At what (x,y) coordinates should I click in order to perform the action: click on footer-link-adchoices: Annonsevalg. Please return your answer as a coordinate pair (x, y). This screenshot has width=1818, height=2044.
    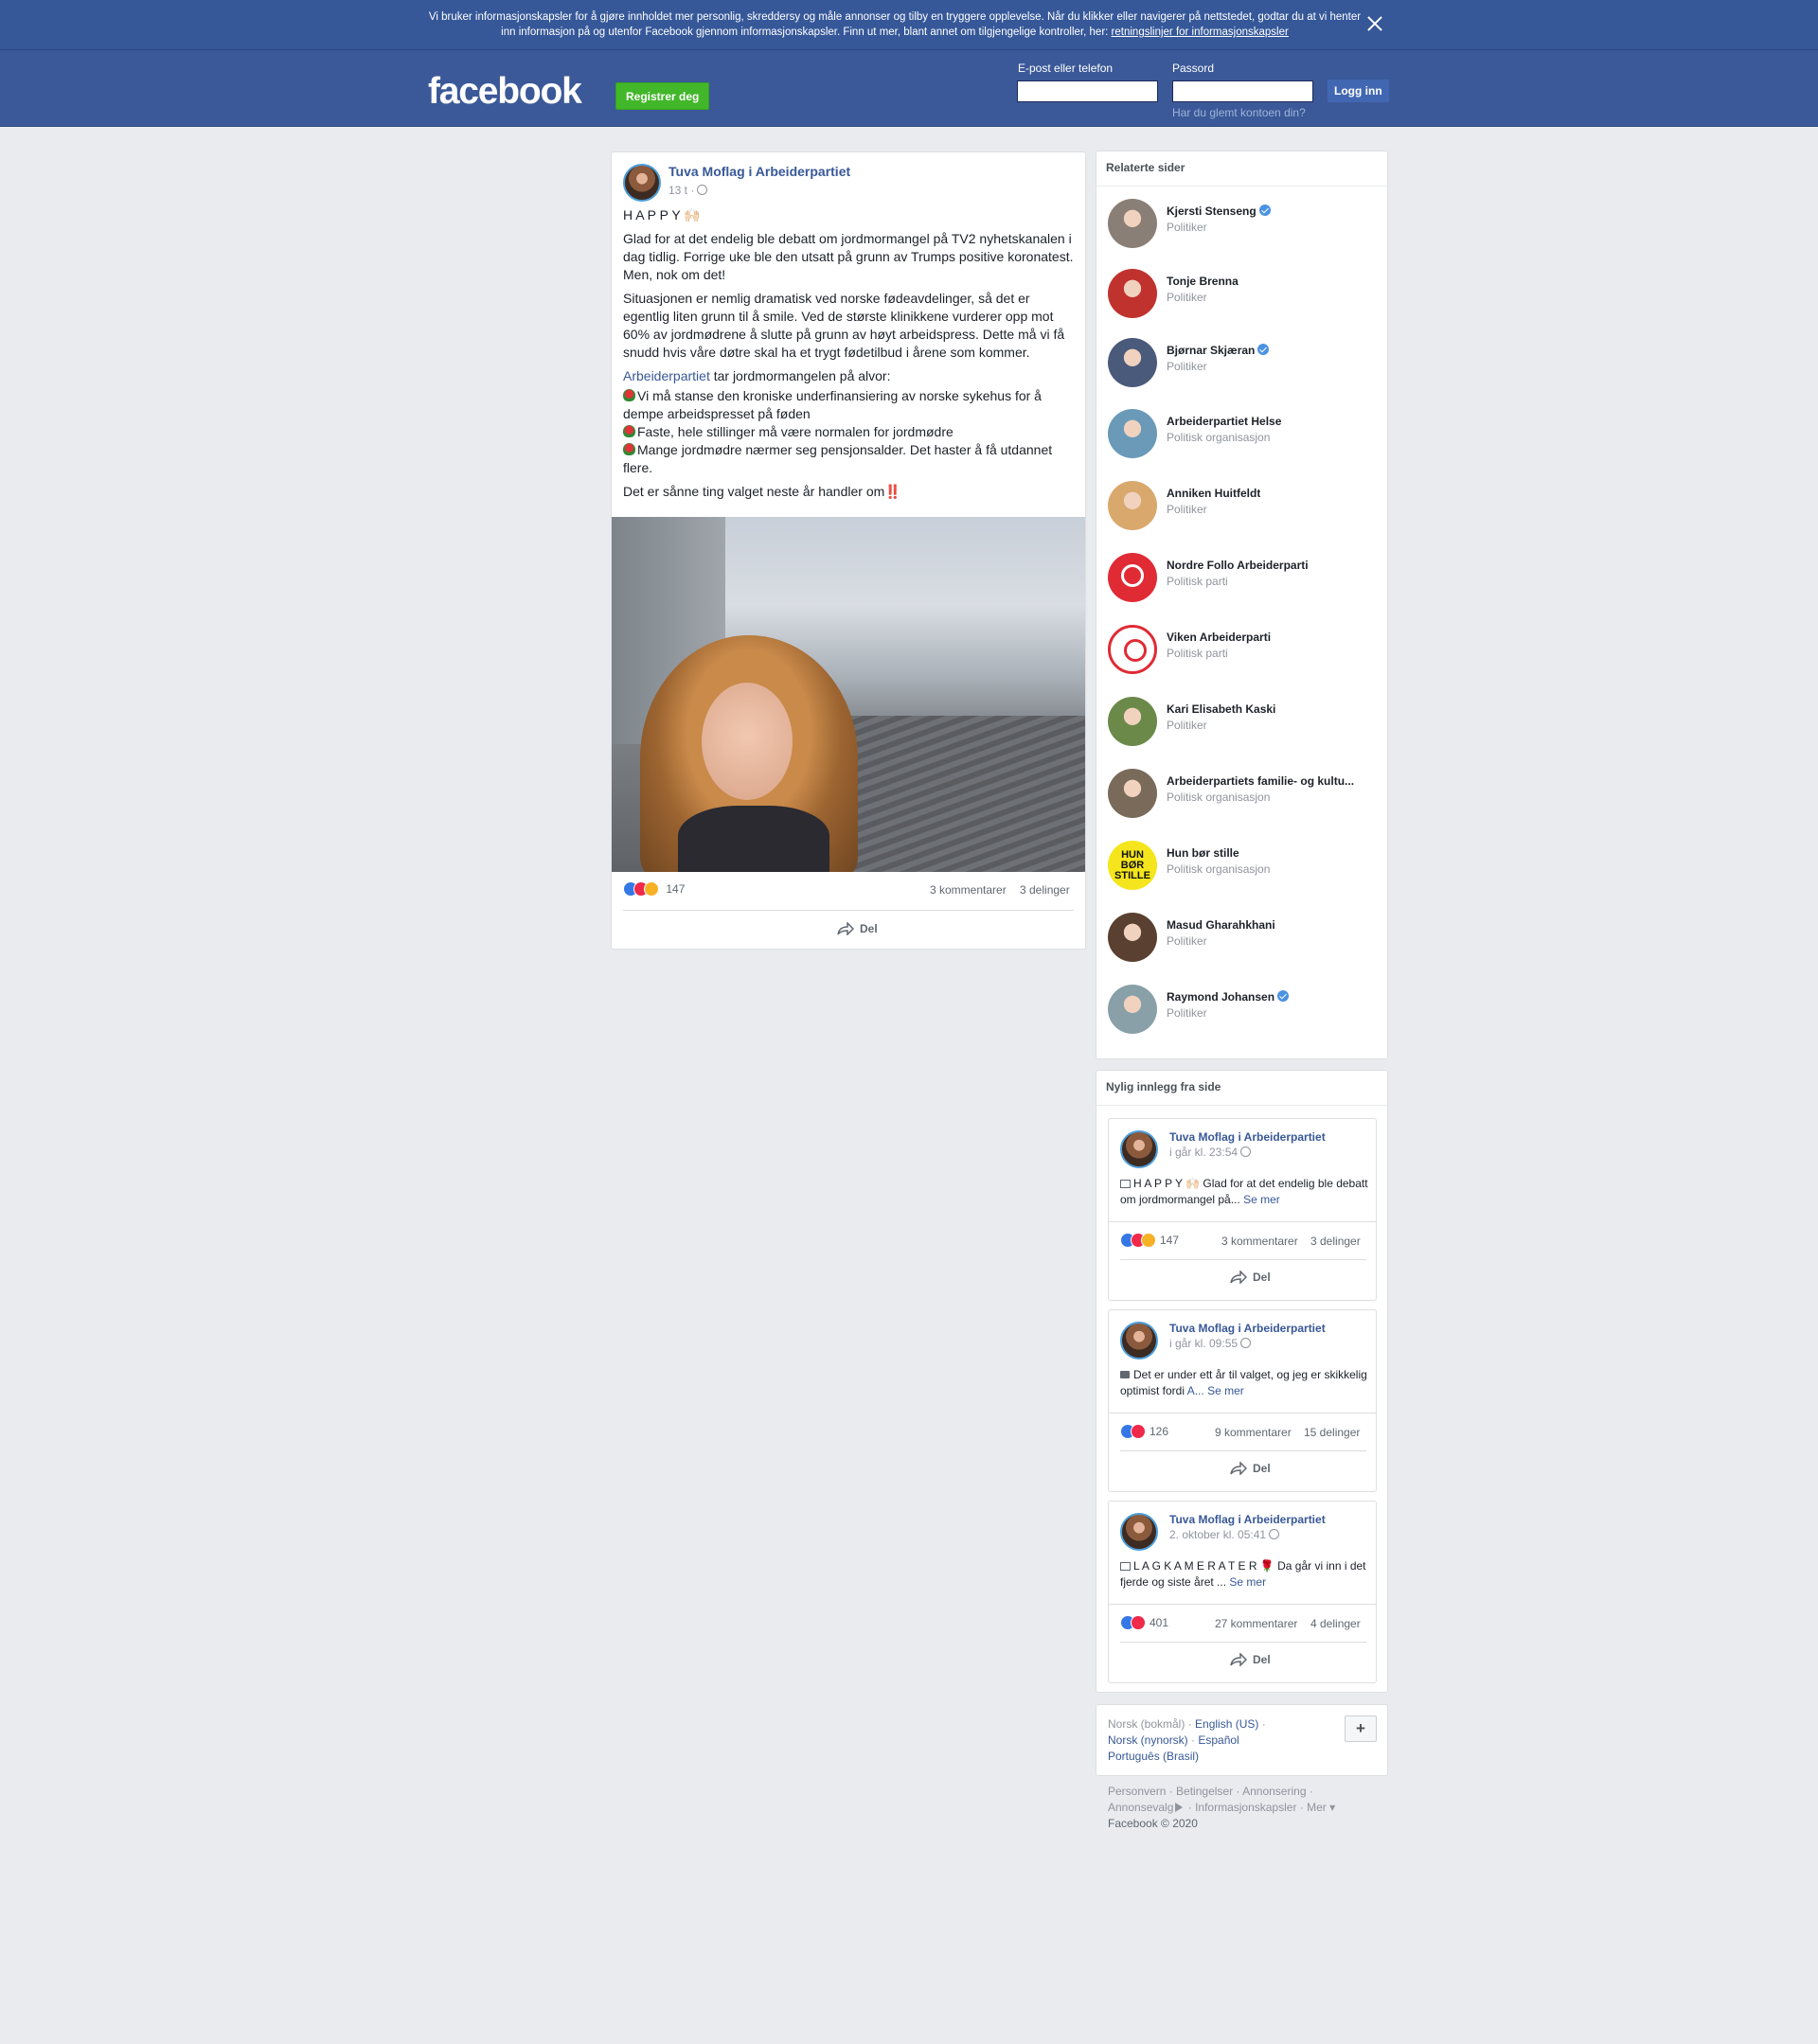
    Looking at the image, I should click on (1140, 1807).